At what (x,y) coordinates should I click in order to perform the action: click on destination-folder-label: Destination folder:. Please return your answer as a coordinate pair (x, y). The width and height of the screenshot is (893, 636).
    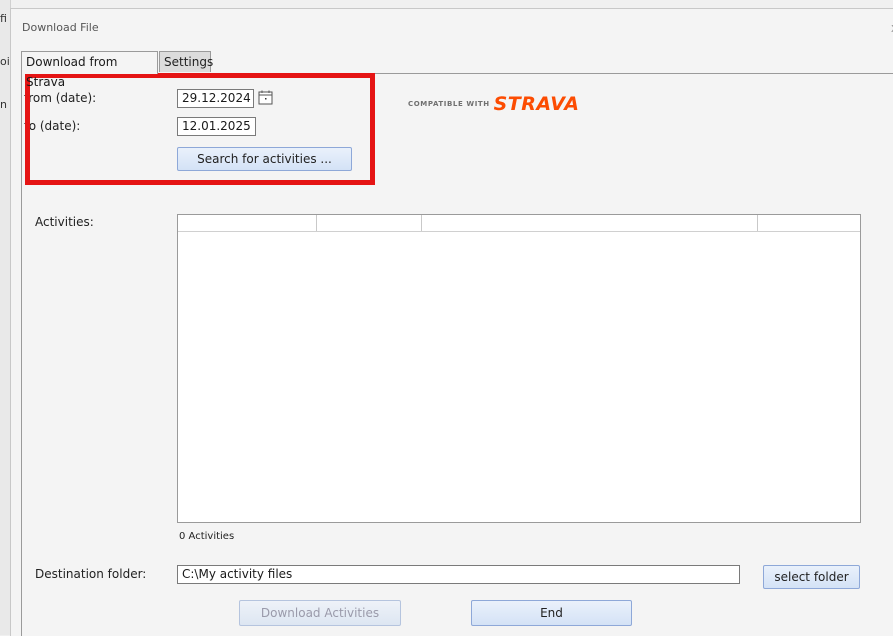
    Looking at the image, I should click on (91, 574).